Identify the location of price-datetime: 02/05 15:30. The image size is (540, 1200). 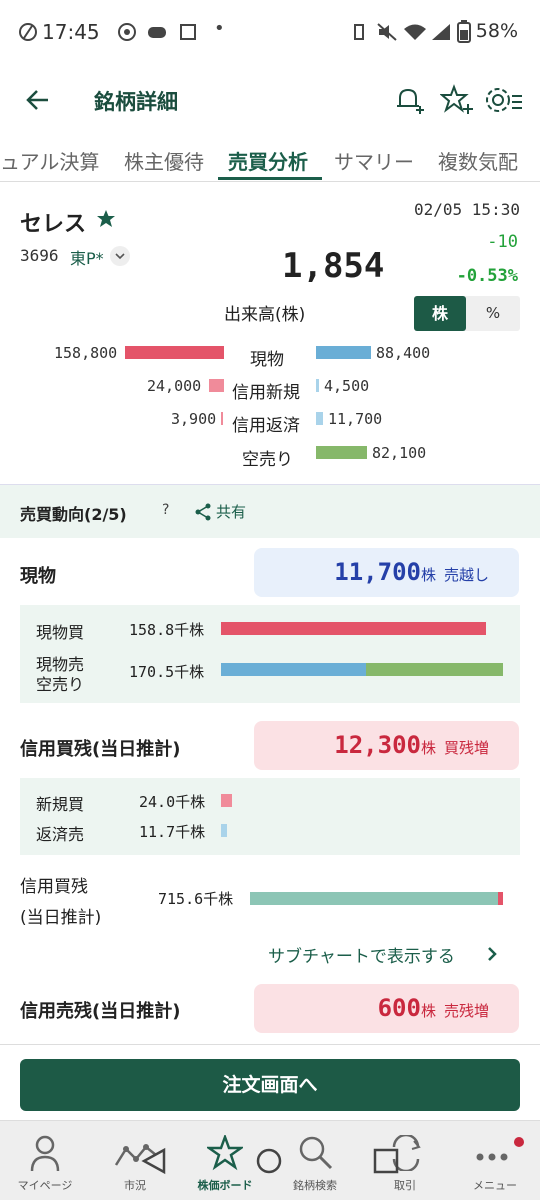
(467, 209).